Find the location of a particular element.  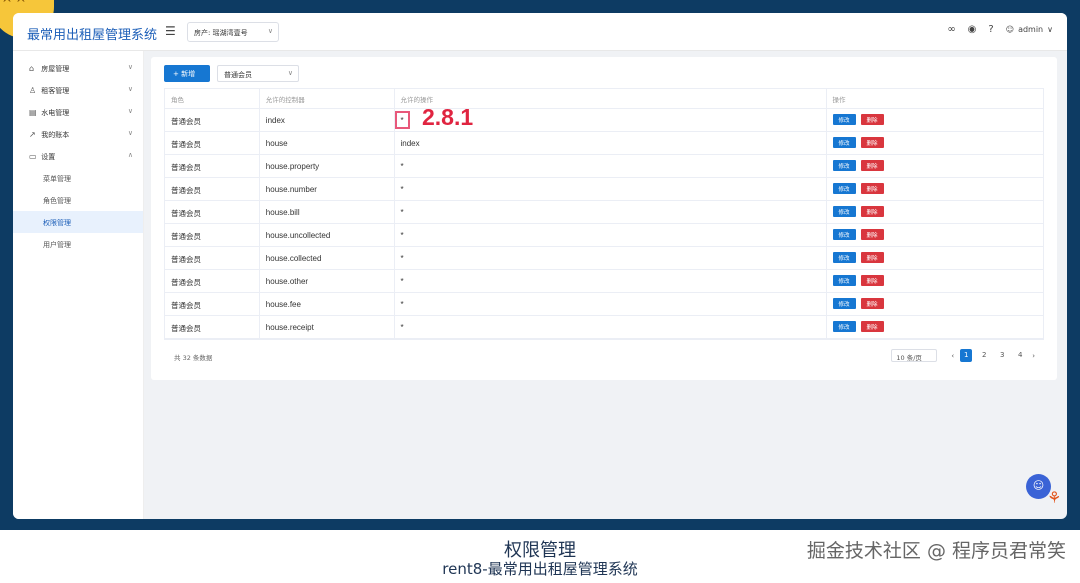

table-header: 角色 允许的控制器 允许的操作 操作 is located at coordinates (604, 99).